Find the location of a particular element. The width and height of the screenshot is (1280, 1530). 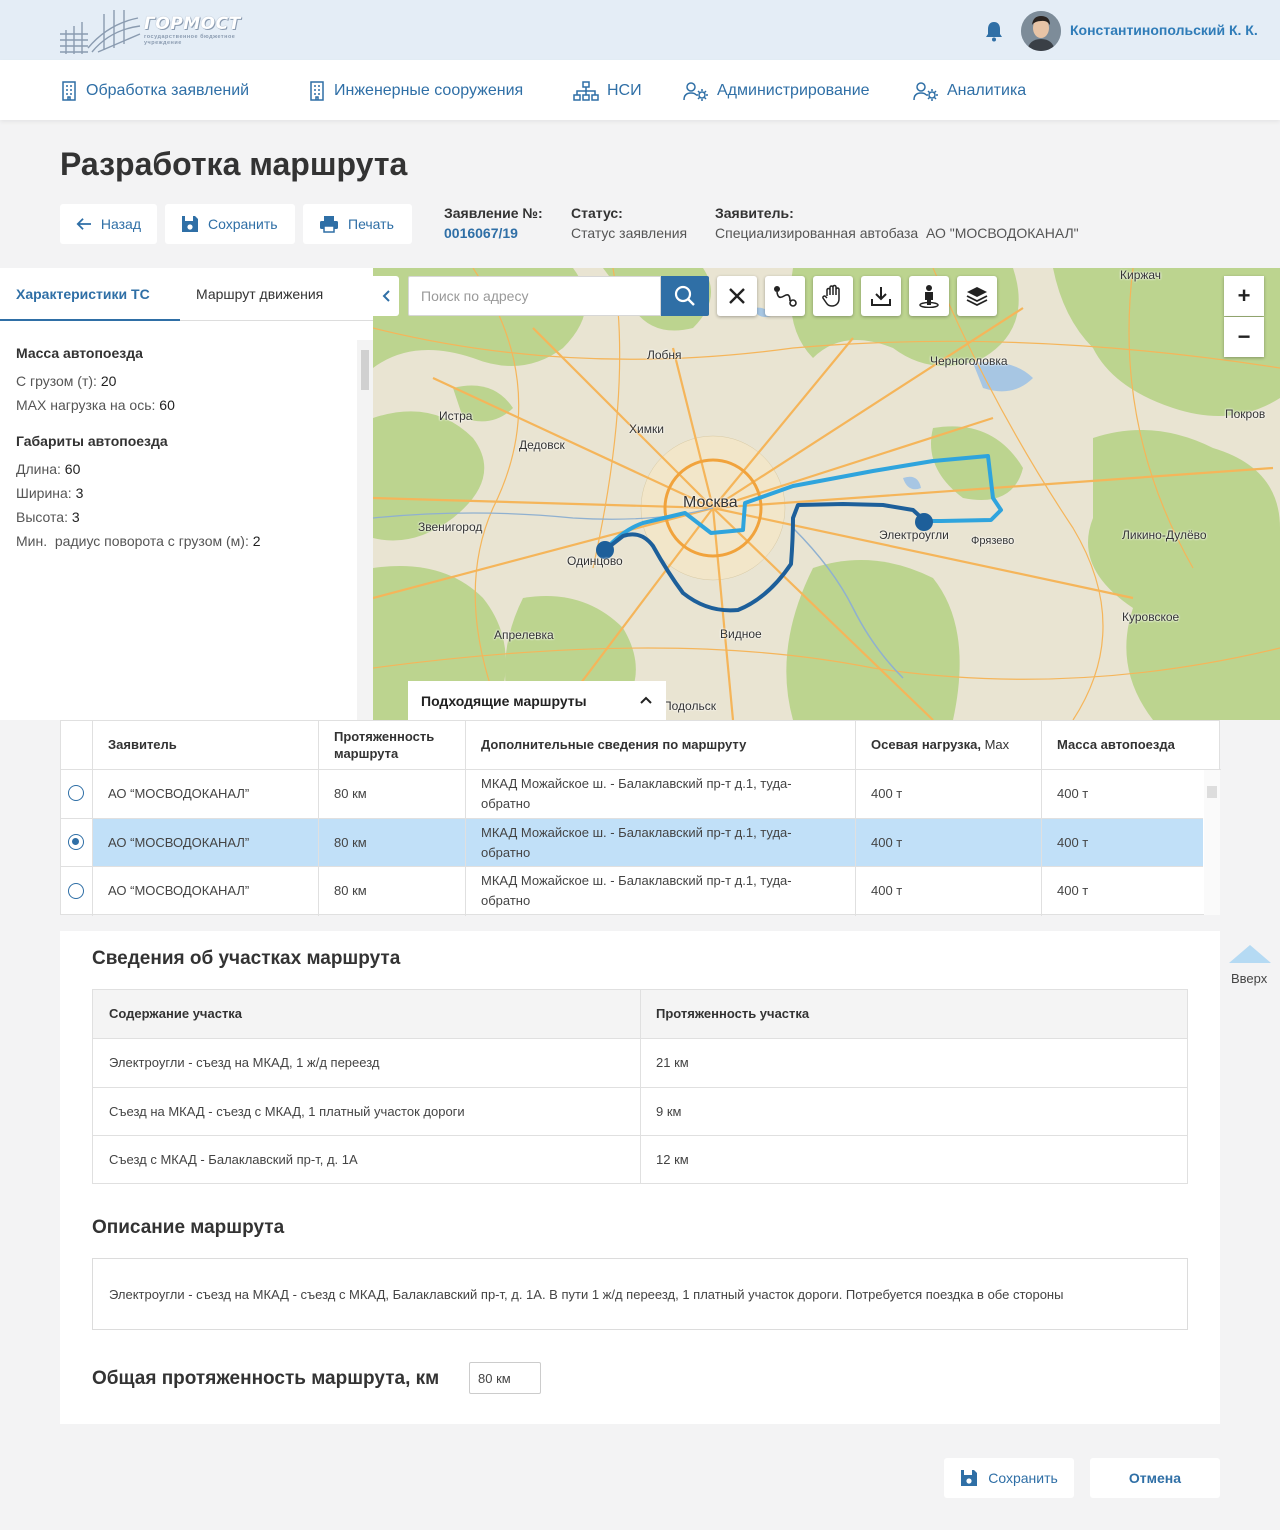

col-info-header: Дополнительные сведения по маршруту is located at coordinates (614, 744).